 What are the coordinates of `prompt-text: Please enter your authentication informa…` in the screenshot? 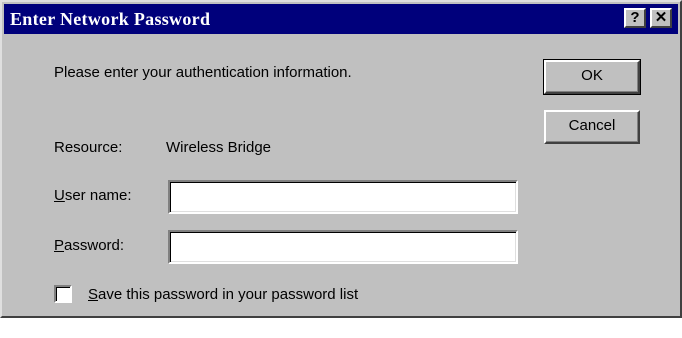 It's located at (203, 72).